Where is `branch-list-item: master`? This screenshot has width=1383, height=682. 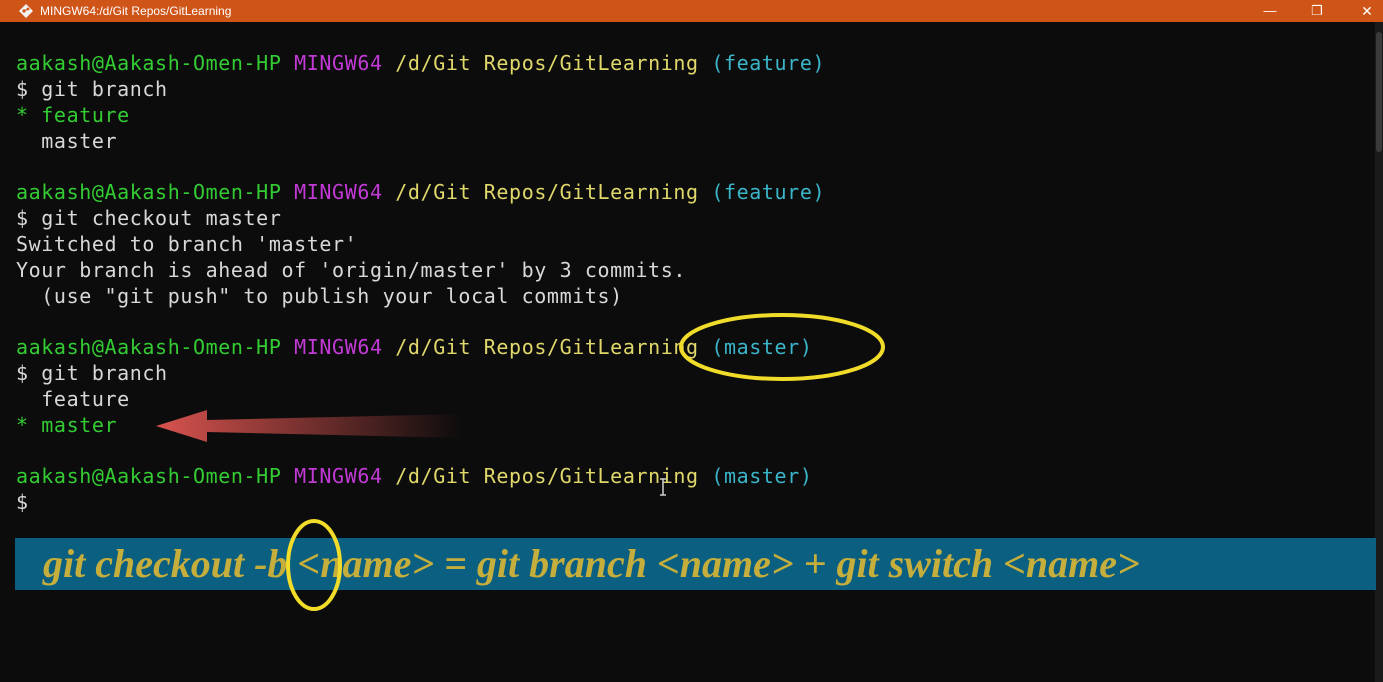 branch-list-item: master is located at coordinates (67, 141).